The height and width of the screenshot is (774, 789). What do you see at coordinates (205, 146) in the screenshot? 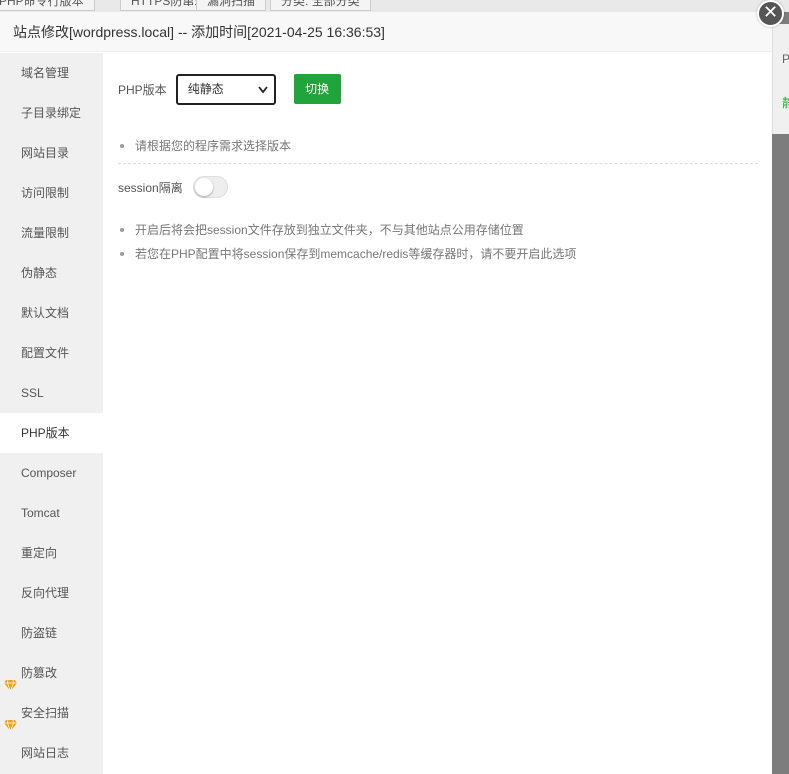
I see `php-version-tip: 请根据您的程序需求选择版本` at bounding box center [205, 146].